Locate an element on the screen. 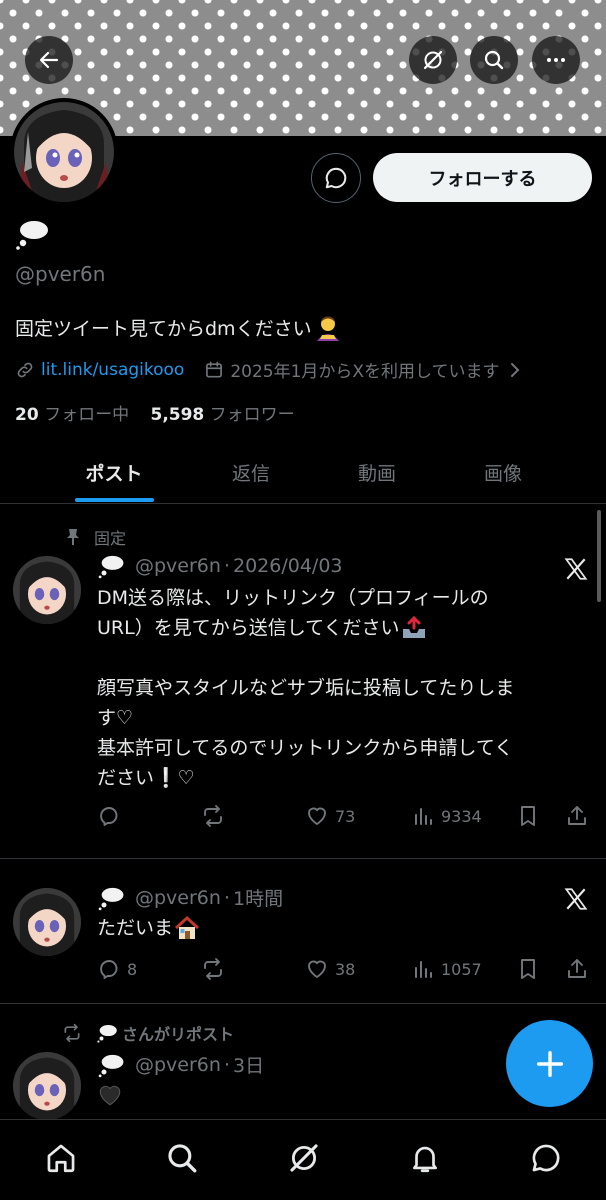 The height and width of the screenshot is (1200, 606). profile-avatar is located at coordinates (64, 152).